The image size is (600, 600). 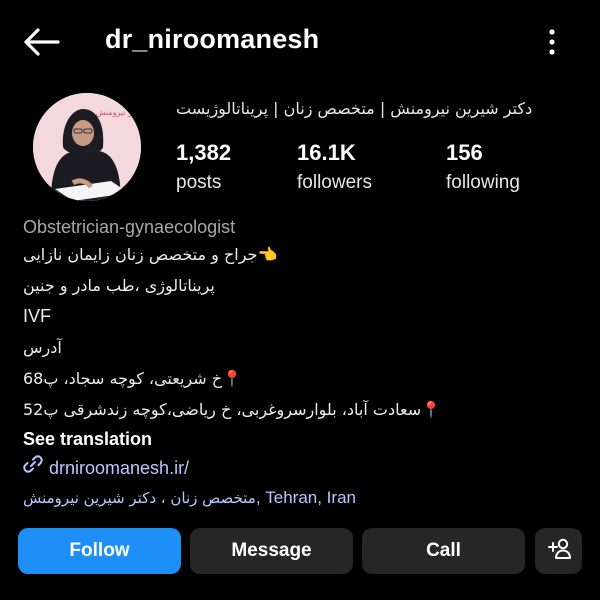 What do you see at coordinates (552, 42) in the screenshot?
I see `more-options-icon` at bounding box center [552, 42].